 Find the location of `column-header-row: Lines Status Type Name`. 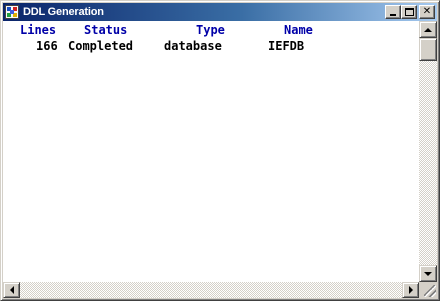

column-header-row: Lines Status Type Name is located at coordinates (158, 30).